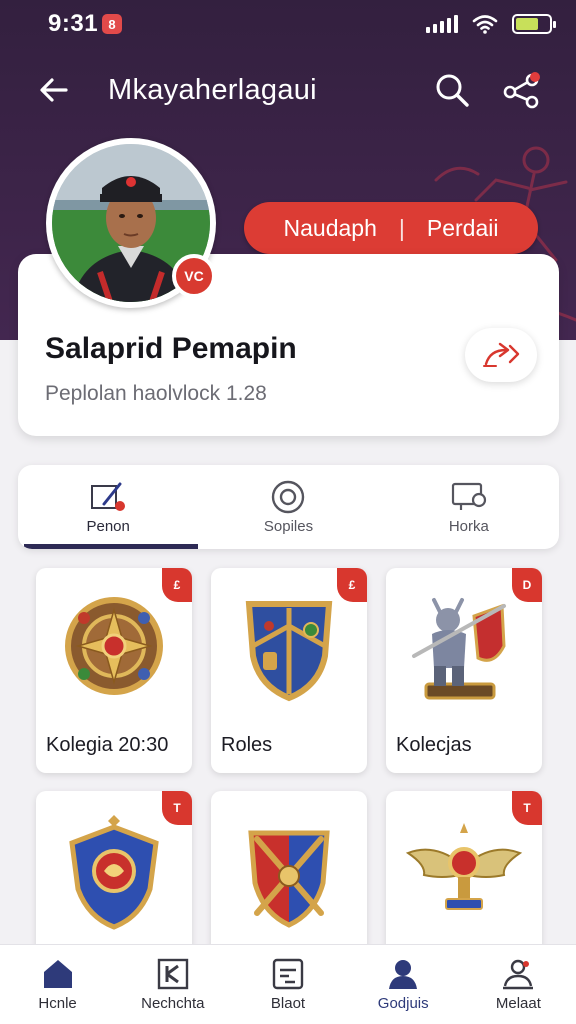 The height and width of the screenshot is (1024, 576). I want to click on collection-card: £ Kolegia 20:30, so click(114, 670).